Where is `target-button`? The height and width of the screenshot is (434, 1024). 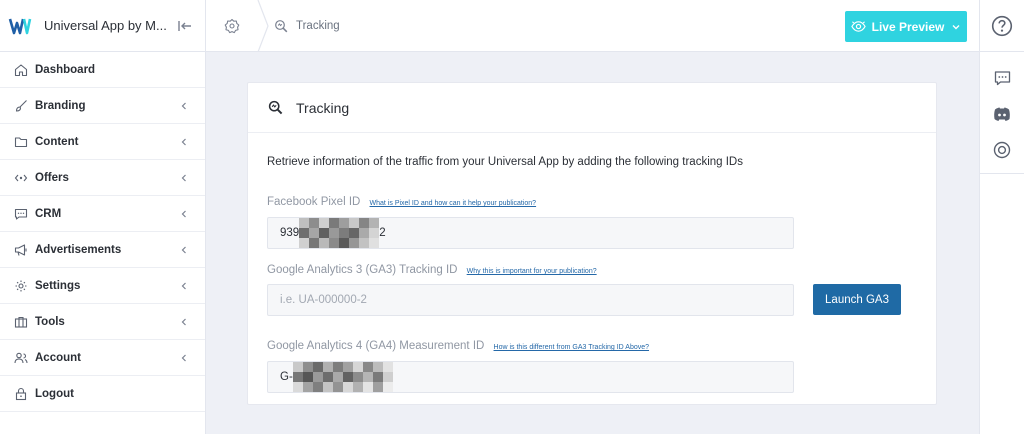
target-button is located at coordinates (1002, 150).